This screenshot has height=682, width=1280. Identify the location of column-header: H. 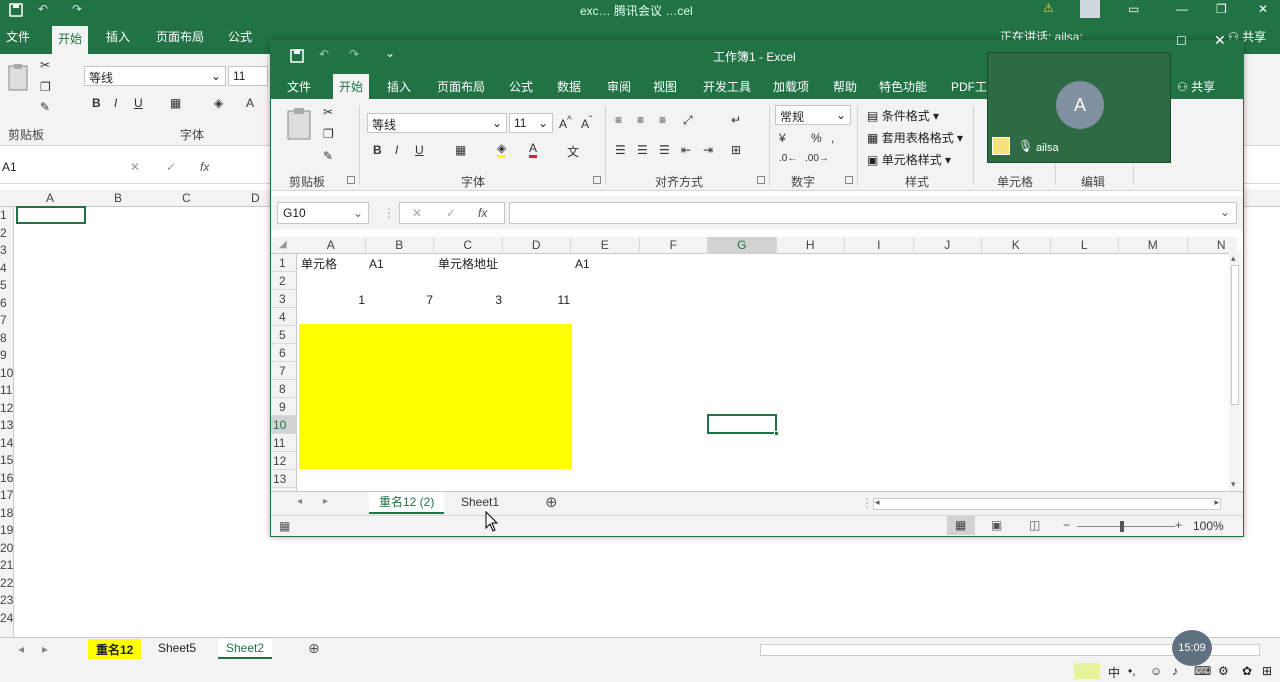
(811, 245).